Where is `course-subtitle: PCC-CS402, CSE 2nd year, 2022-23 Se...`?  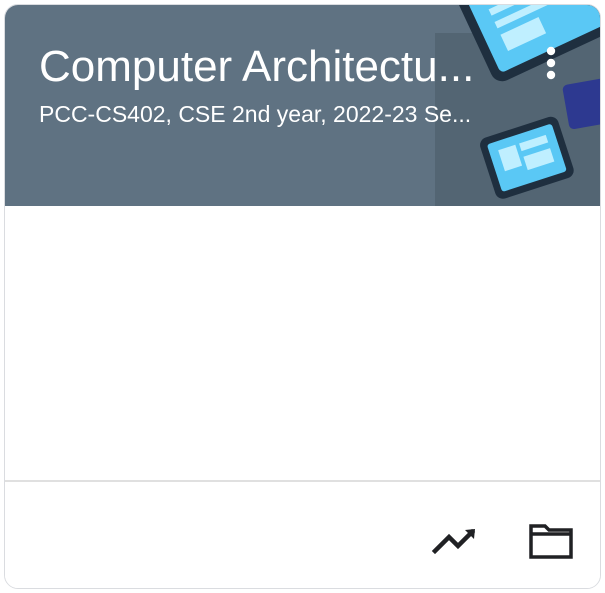
course-subtitle: PCC-CS402, CSE 2nd year, 2022-23 Se... is located at coordinates (255, 114).